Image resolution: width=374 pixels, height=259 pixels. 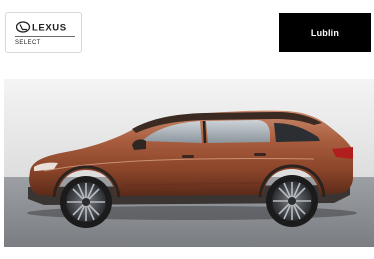 I want to click on lexus-logo-icon: LEXUS, so click(x=41, y=27).